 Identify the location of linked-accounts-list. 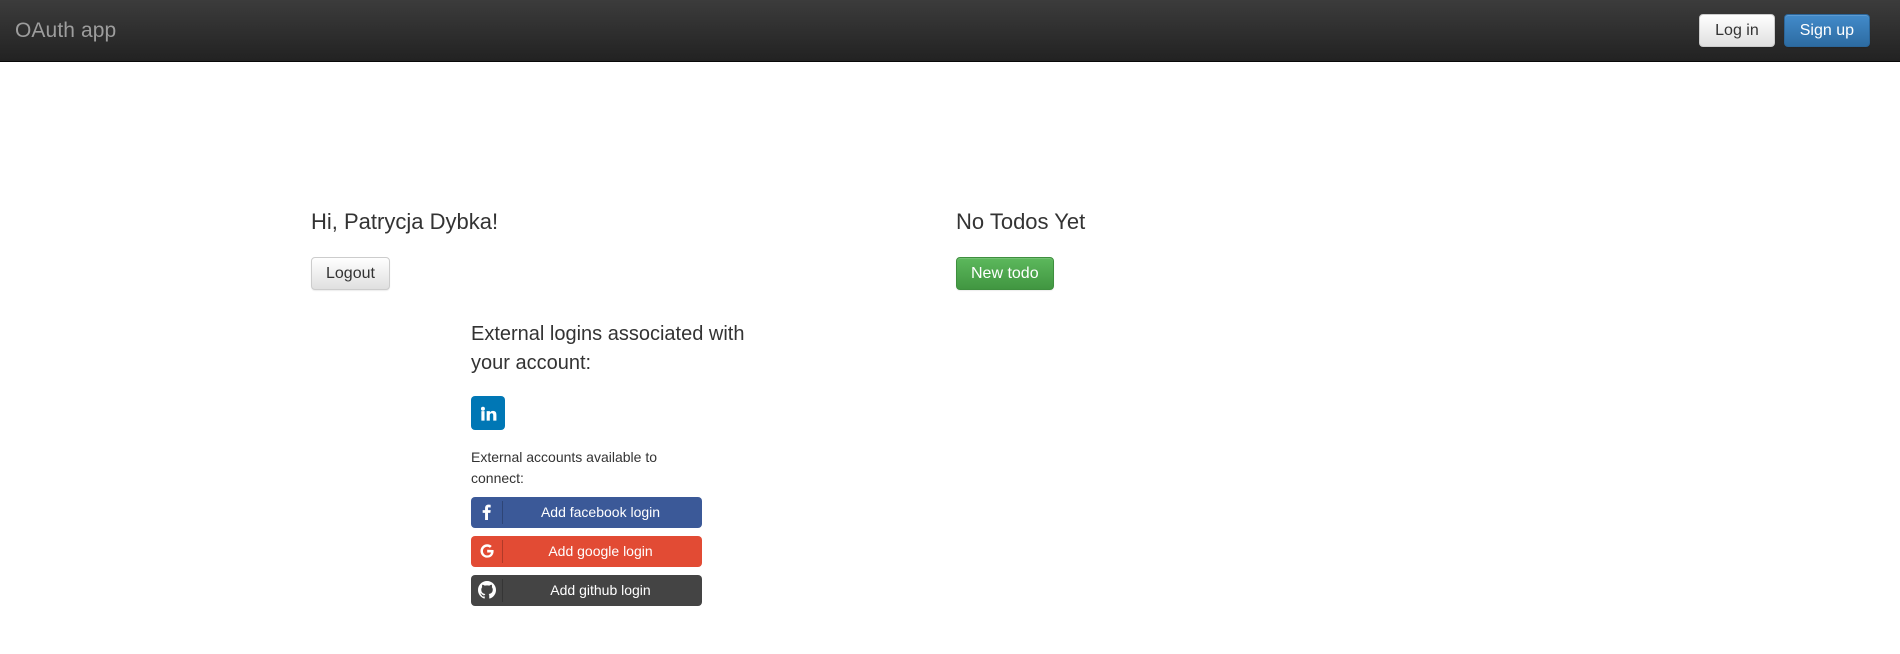
(616, 413).